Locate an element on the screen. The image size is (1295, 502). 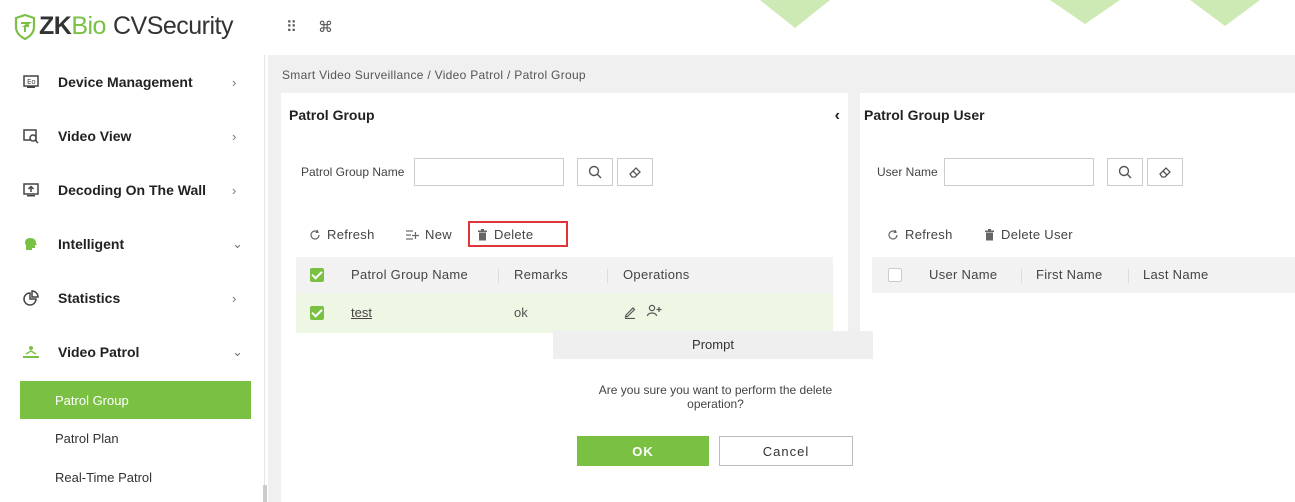
delete-highlight-box is located at coordinates (518, 234).